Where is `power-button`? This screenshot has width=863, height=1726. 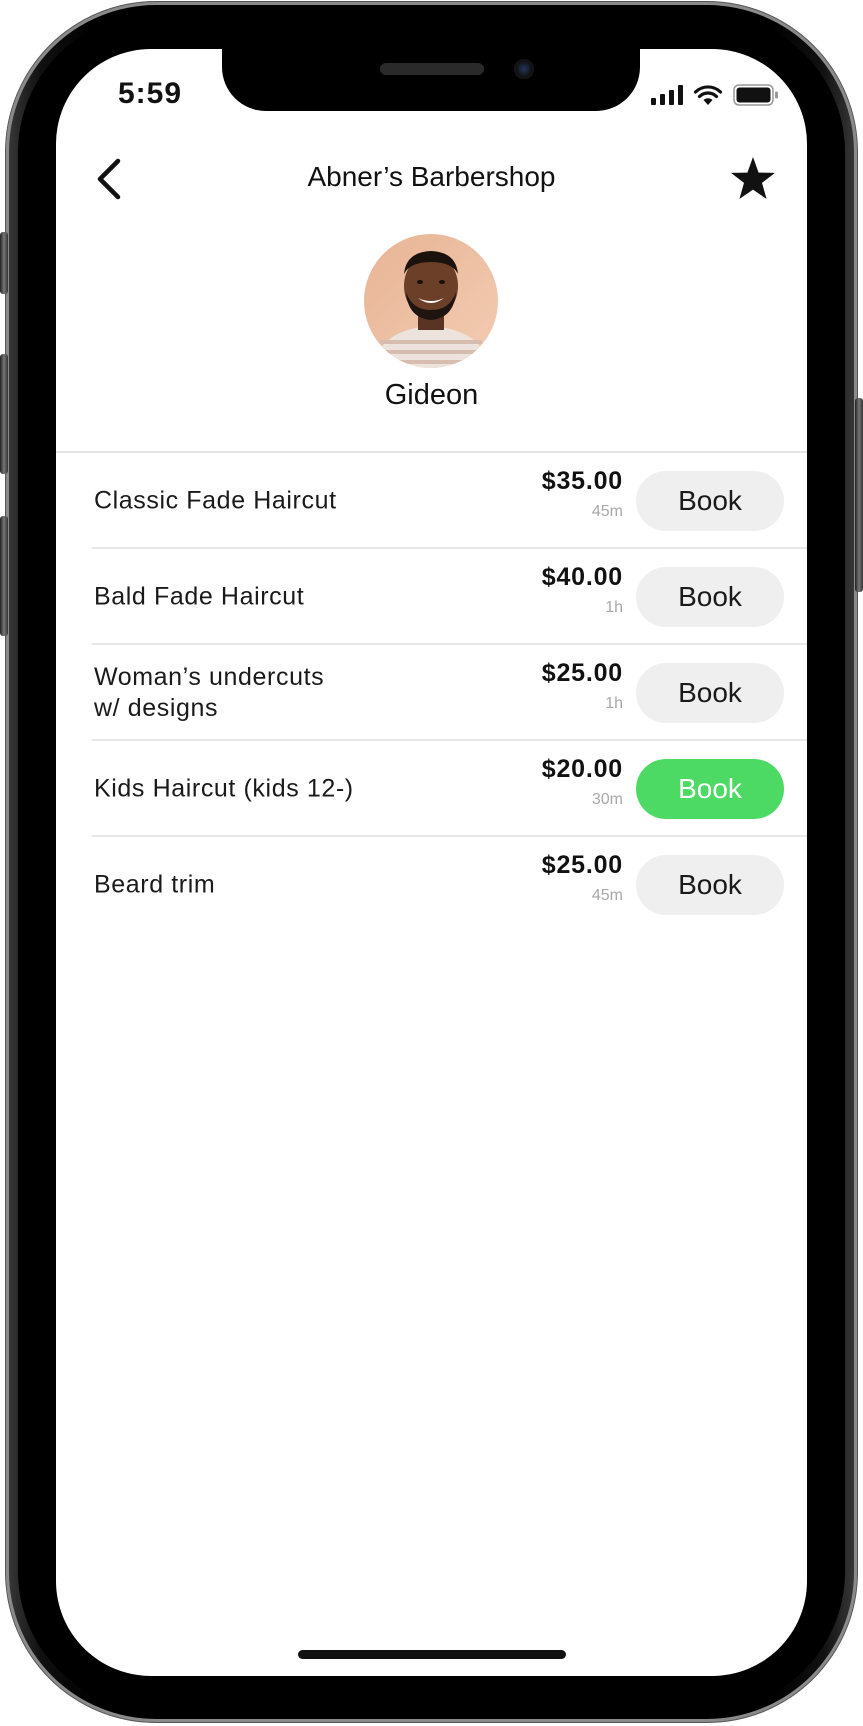 power-button is located at coordinates (859, 495).